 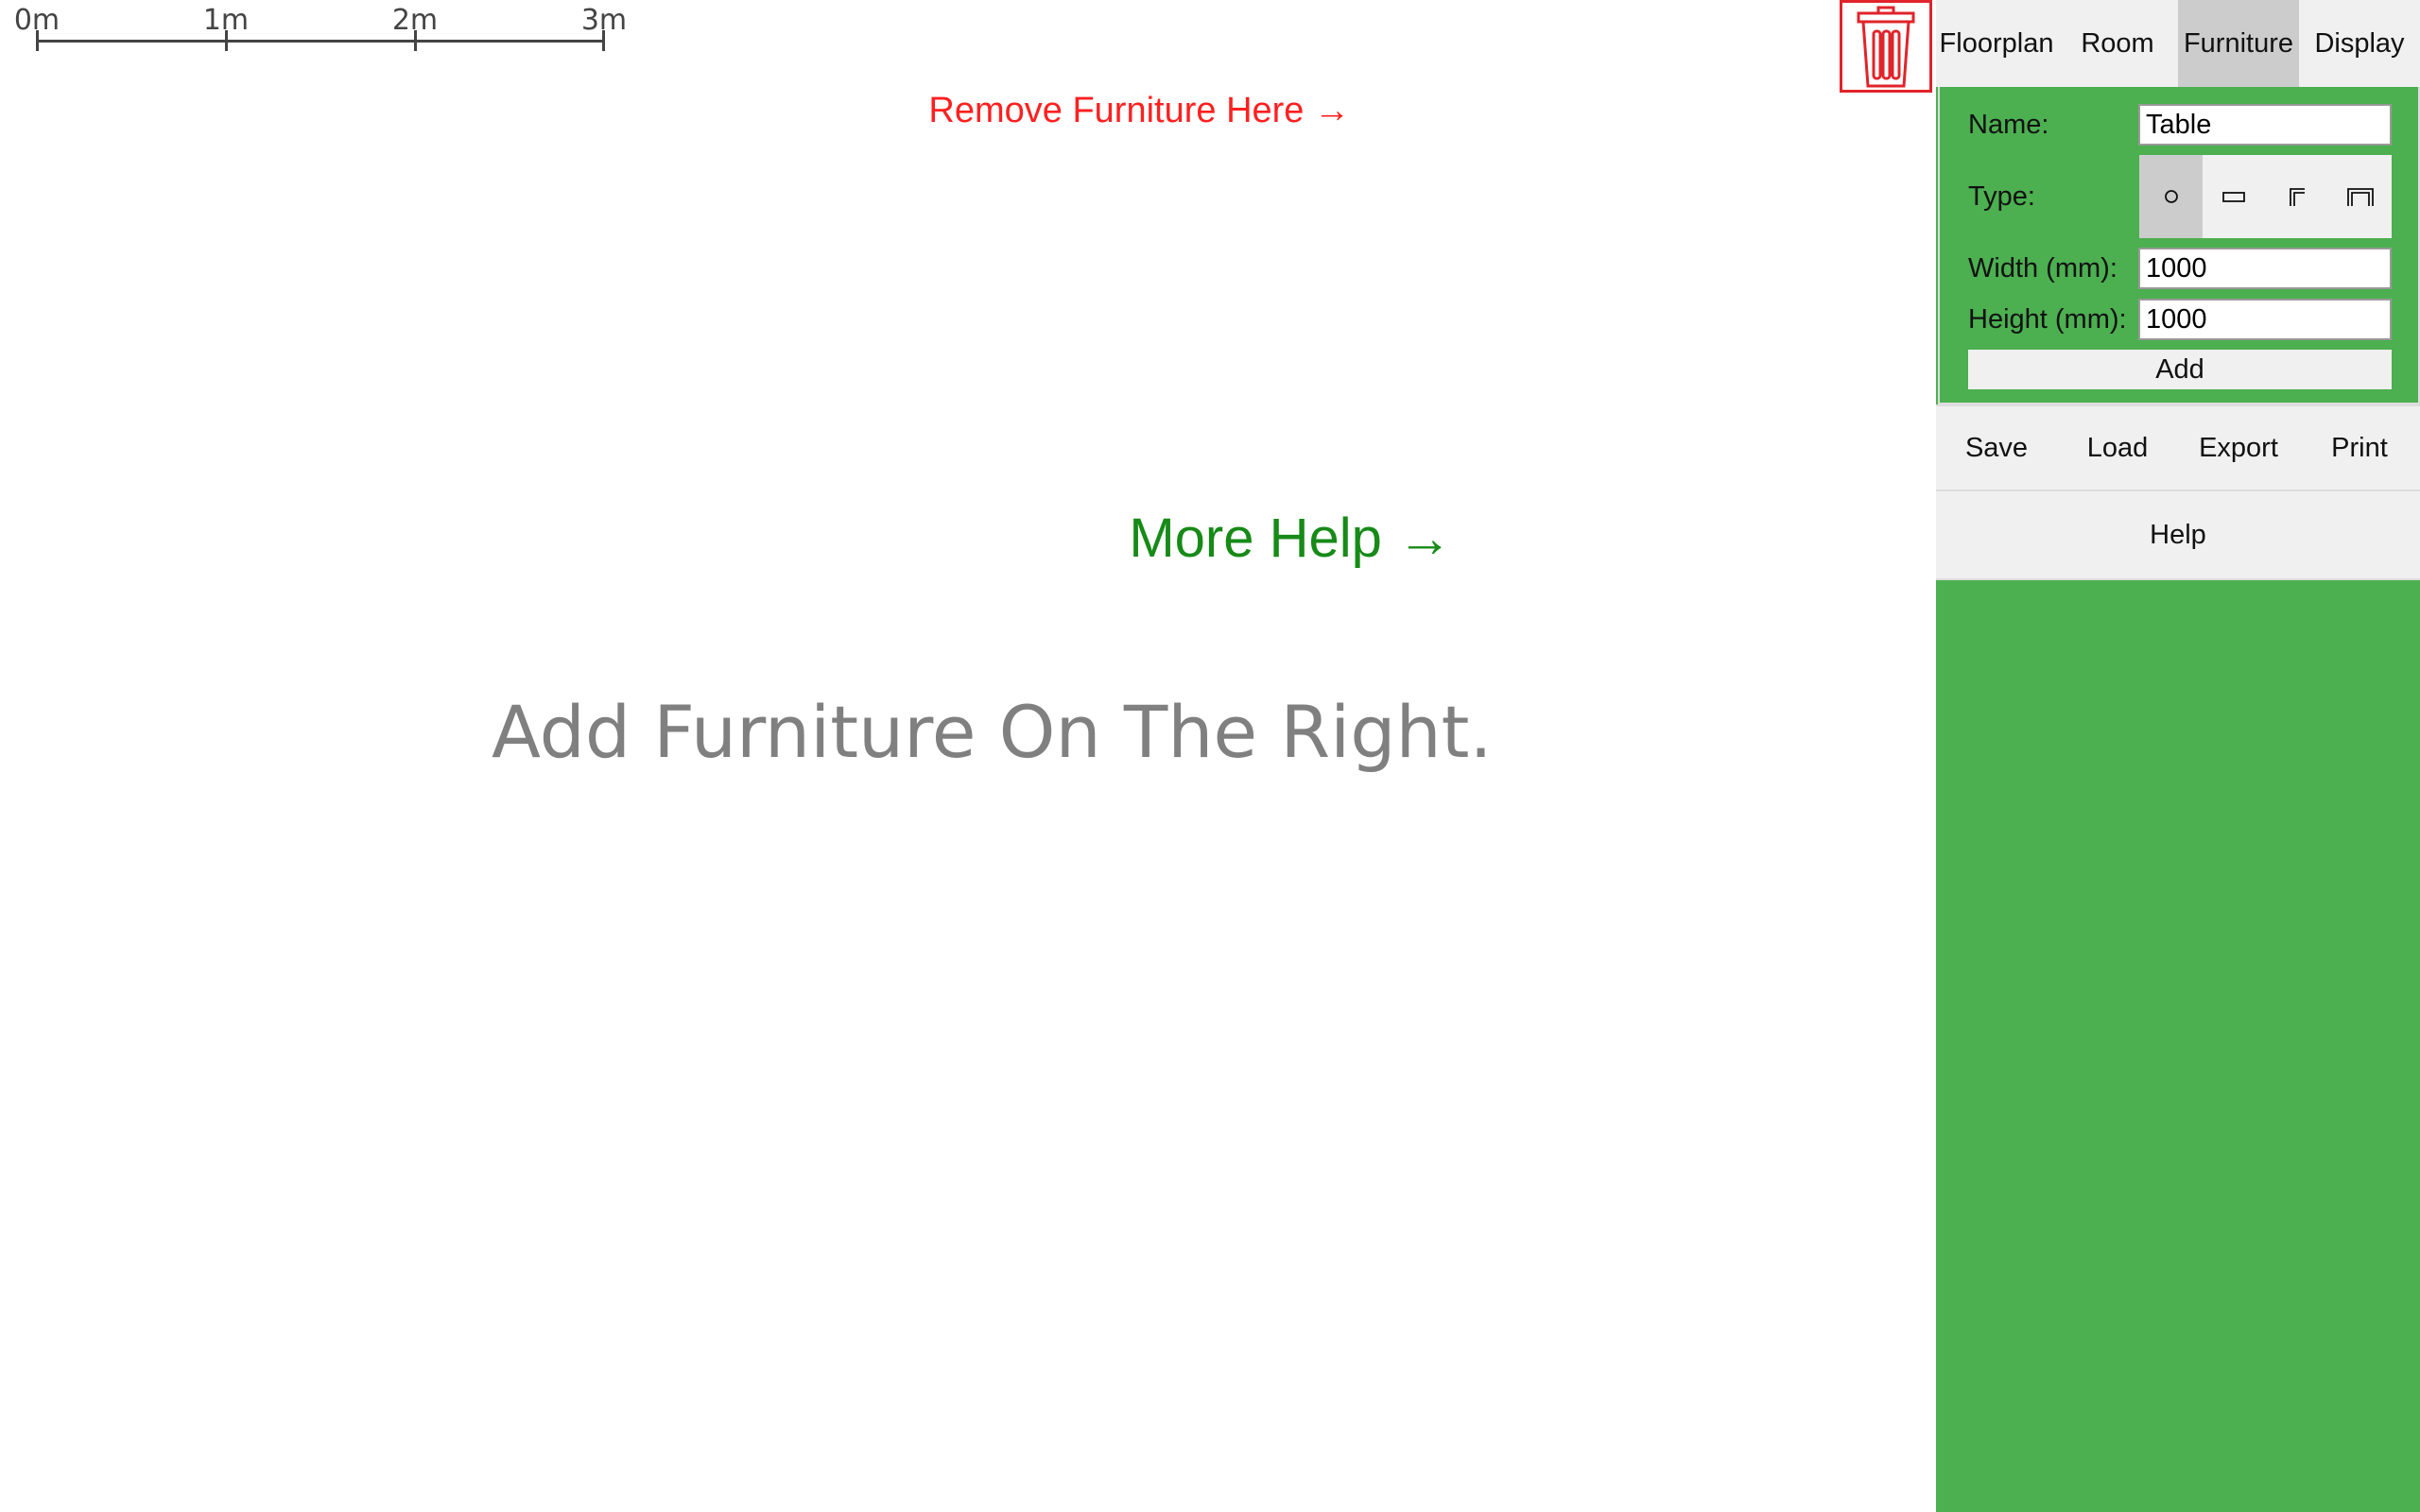 What do you see at coordinates (2238, 43) in the screenshot?
I see `tab-furniture: Furniture` at bounding box center [2238, 43].